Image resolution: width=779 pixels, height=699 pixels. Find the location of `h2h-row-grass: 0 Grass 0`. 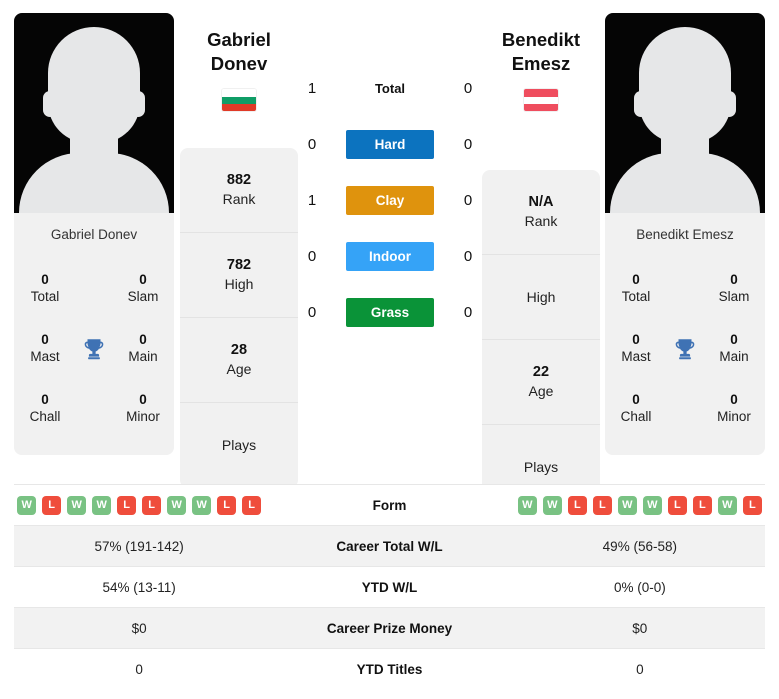

h2h-row-grass: 0 Grass 0 is located at coordinates (390, 312).